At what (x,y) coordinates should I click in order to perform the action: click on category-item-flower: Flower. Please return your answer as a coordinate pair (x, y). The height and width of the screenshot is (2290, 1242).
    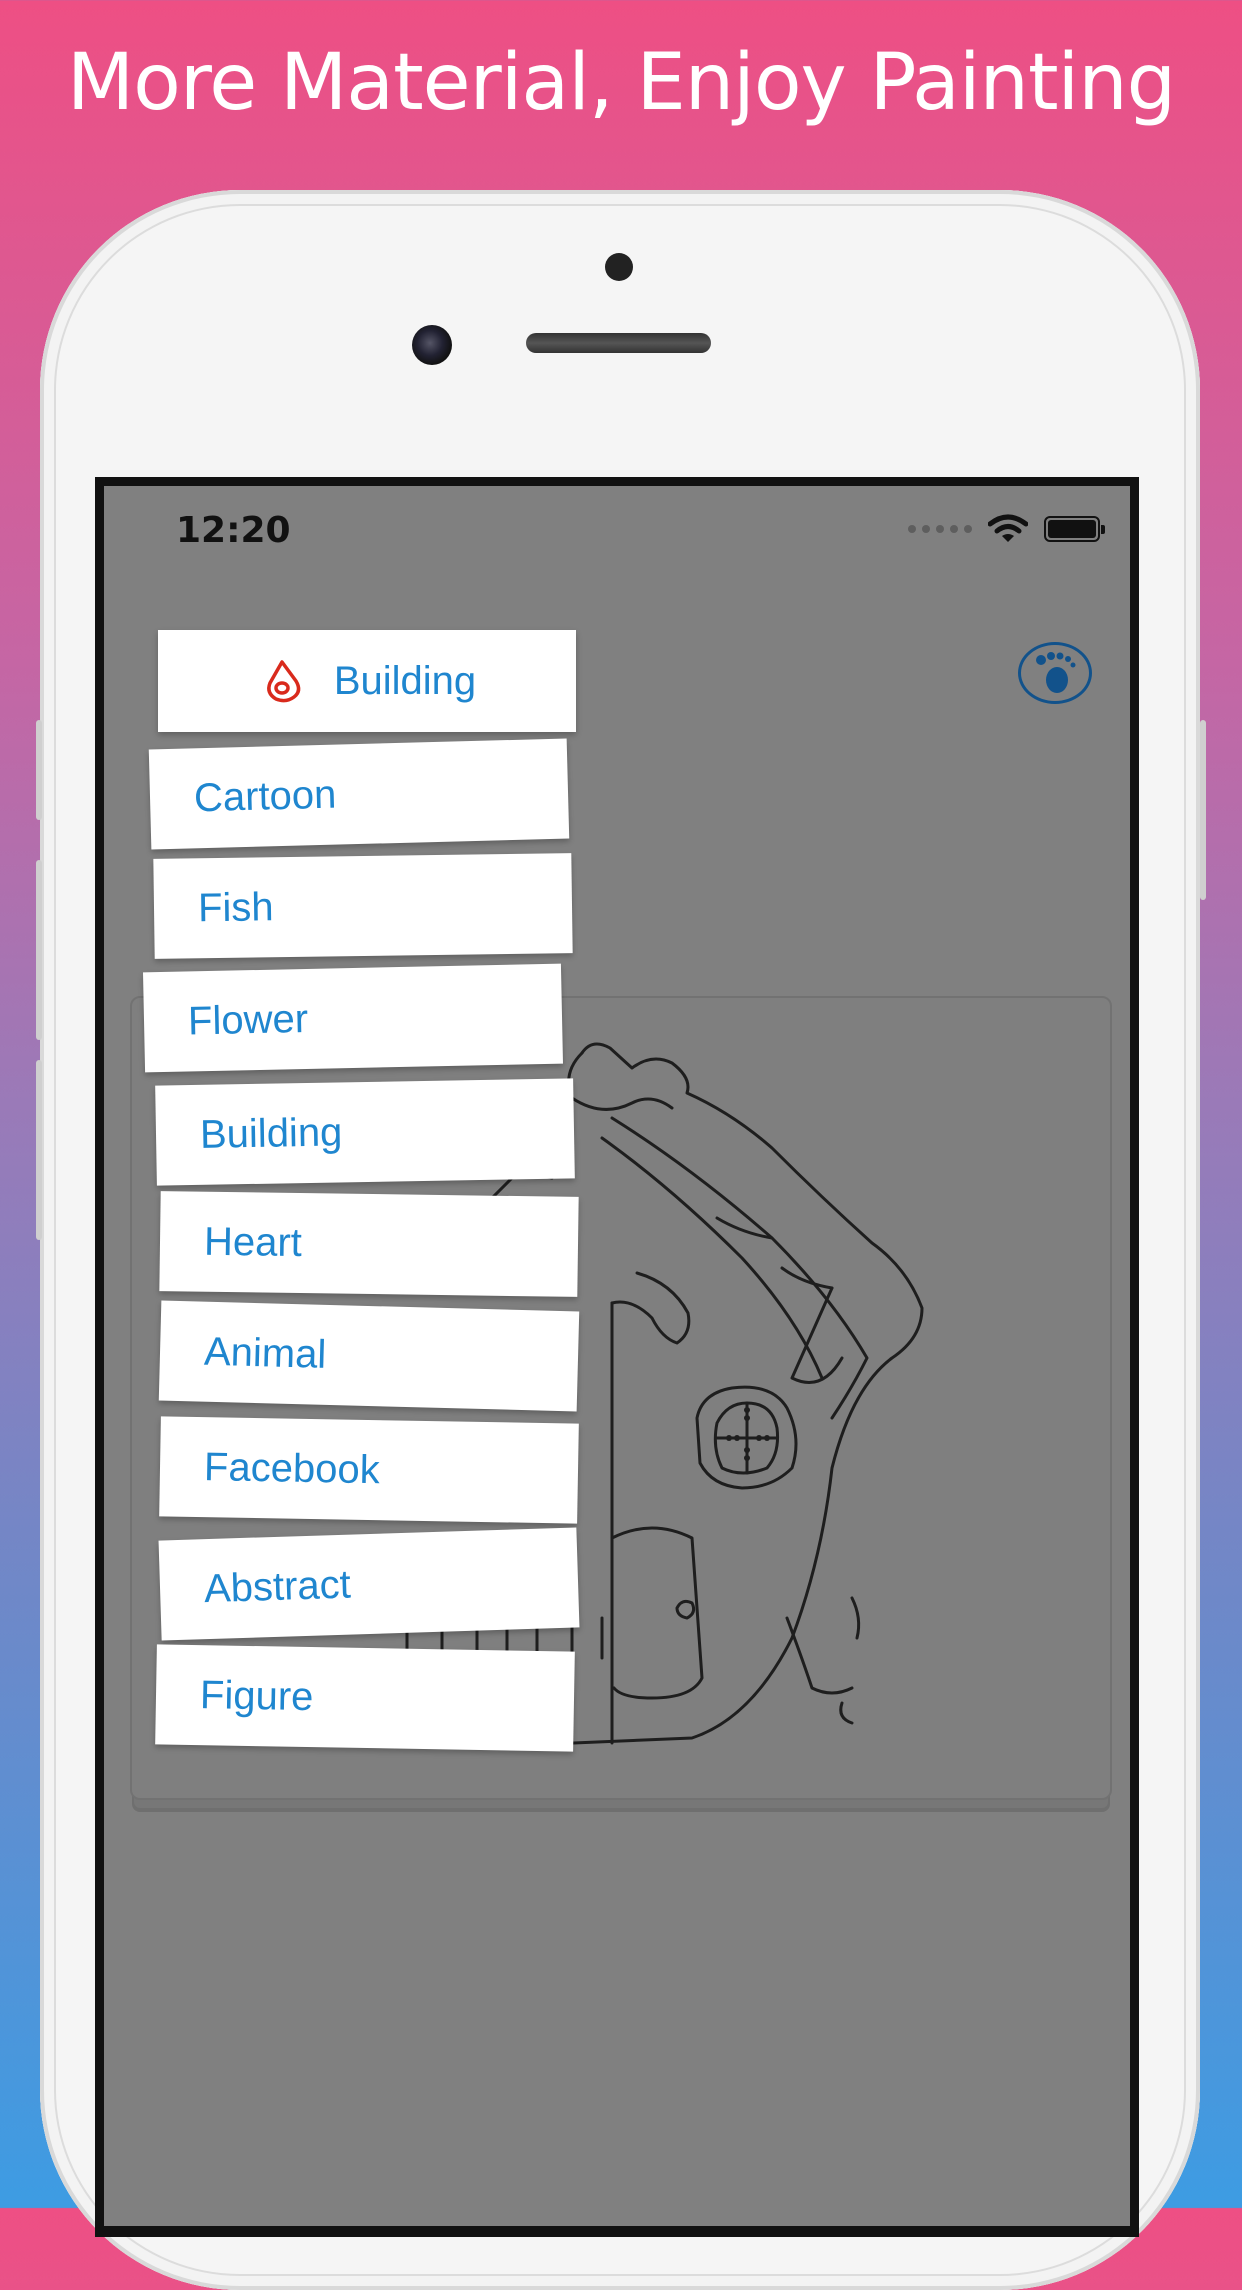
    Looking at the image, I should click on (353, 1018).